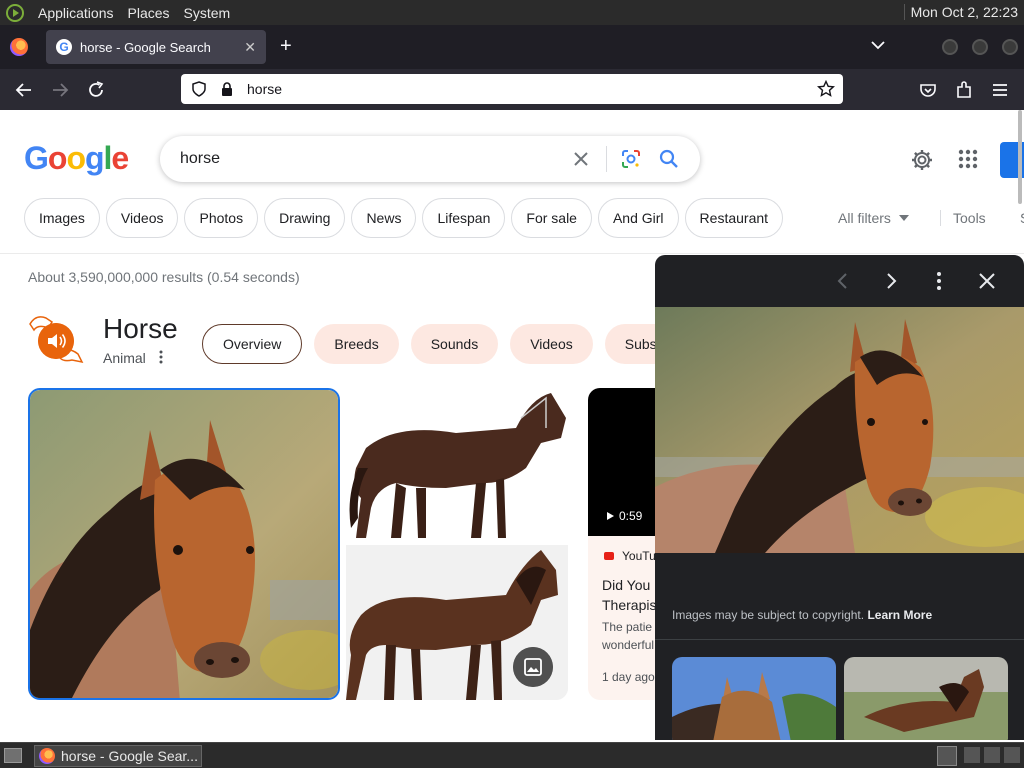 The image size is (1024, 768). Describe the element at coordinates (60, 90) in the screenshot. I see `forward-icon` at that location.